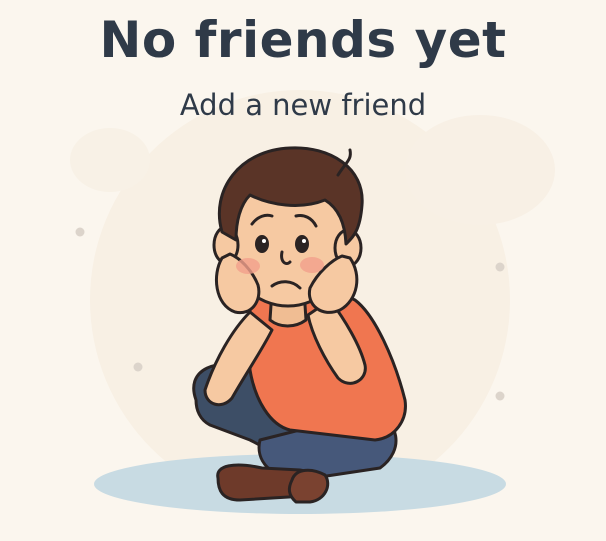  I want to click on left-cheek, so click(248, 266).